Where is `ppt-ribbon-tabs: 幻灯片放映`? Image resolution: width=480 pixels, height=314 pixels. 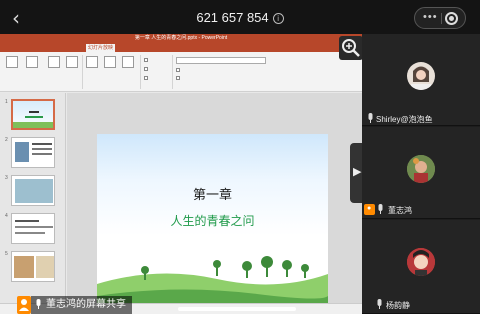 ppt-ribbon-tabs: 幻灯片放映 is located at coordinates (181, 47).